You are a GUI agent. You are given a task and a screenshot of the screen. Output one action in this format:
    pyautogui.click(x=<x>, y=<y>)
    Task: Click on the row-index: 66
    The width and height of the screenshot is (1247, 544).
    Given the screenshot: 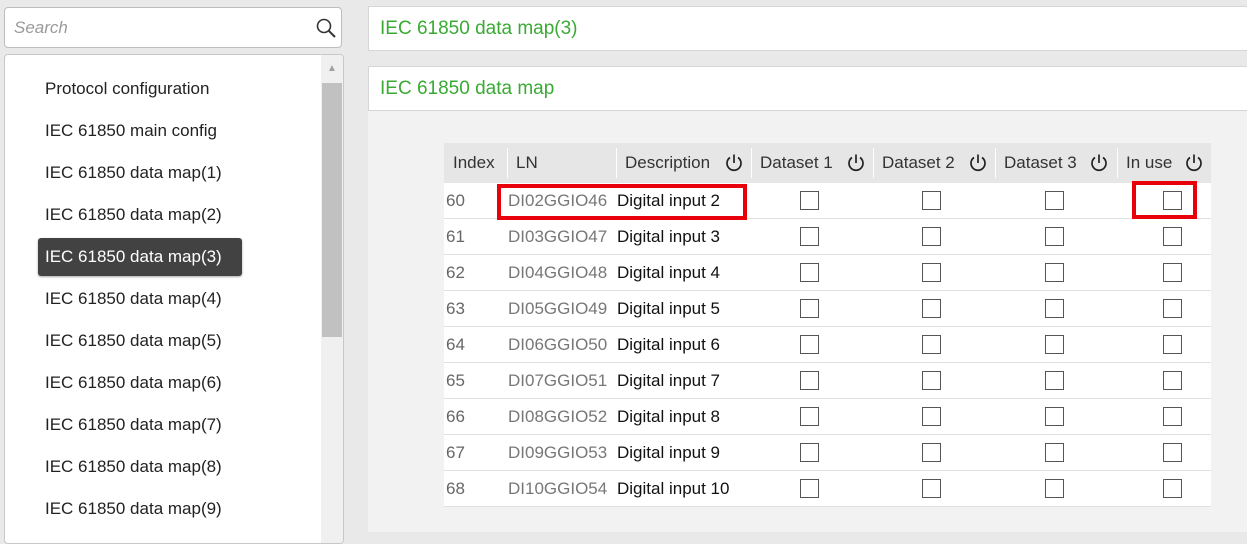 What is the action you would take?
    pyautogui.click(x=455, y=416)
    